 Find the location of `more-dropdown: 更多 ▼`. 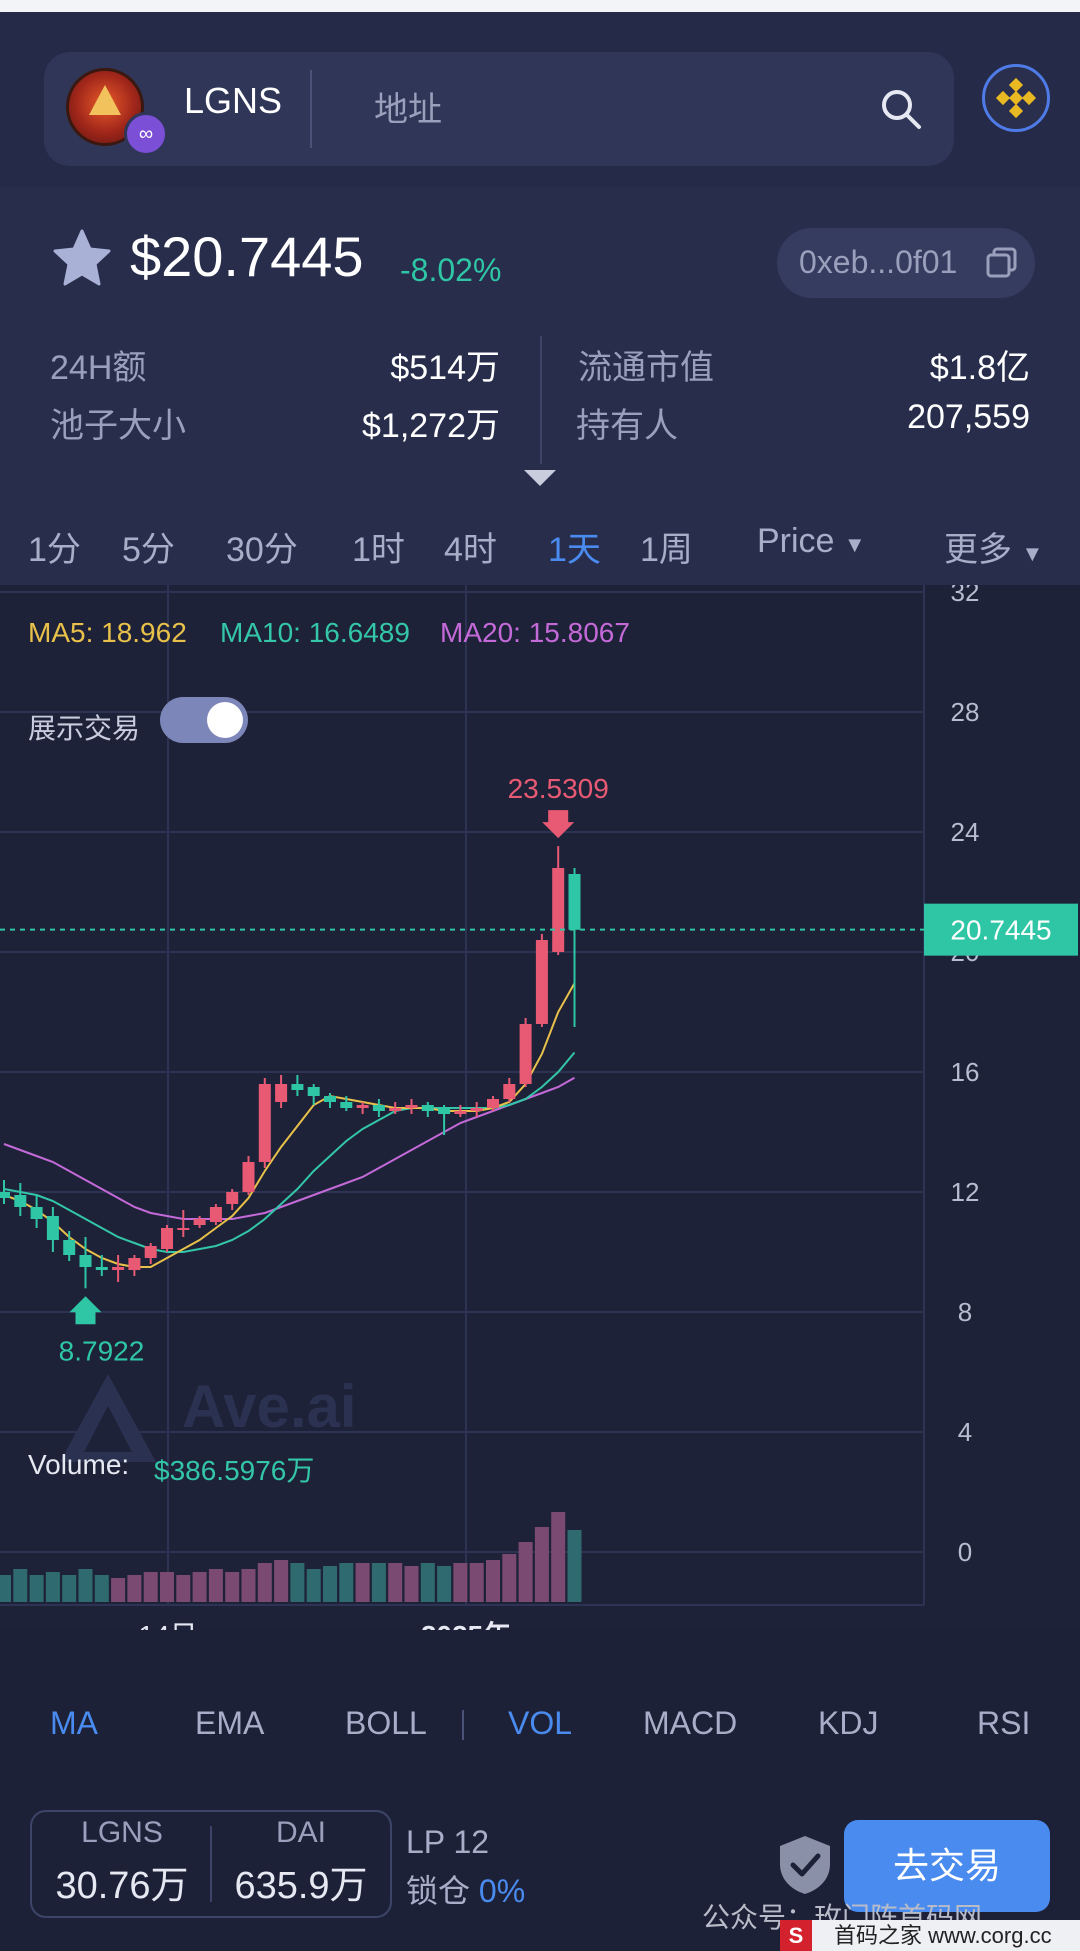

more-dropdown: 更多 ▼ is located at coordinates (993, 546).